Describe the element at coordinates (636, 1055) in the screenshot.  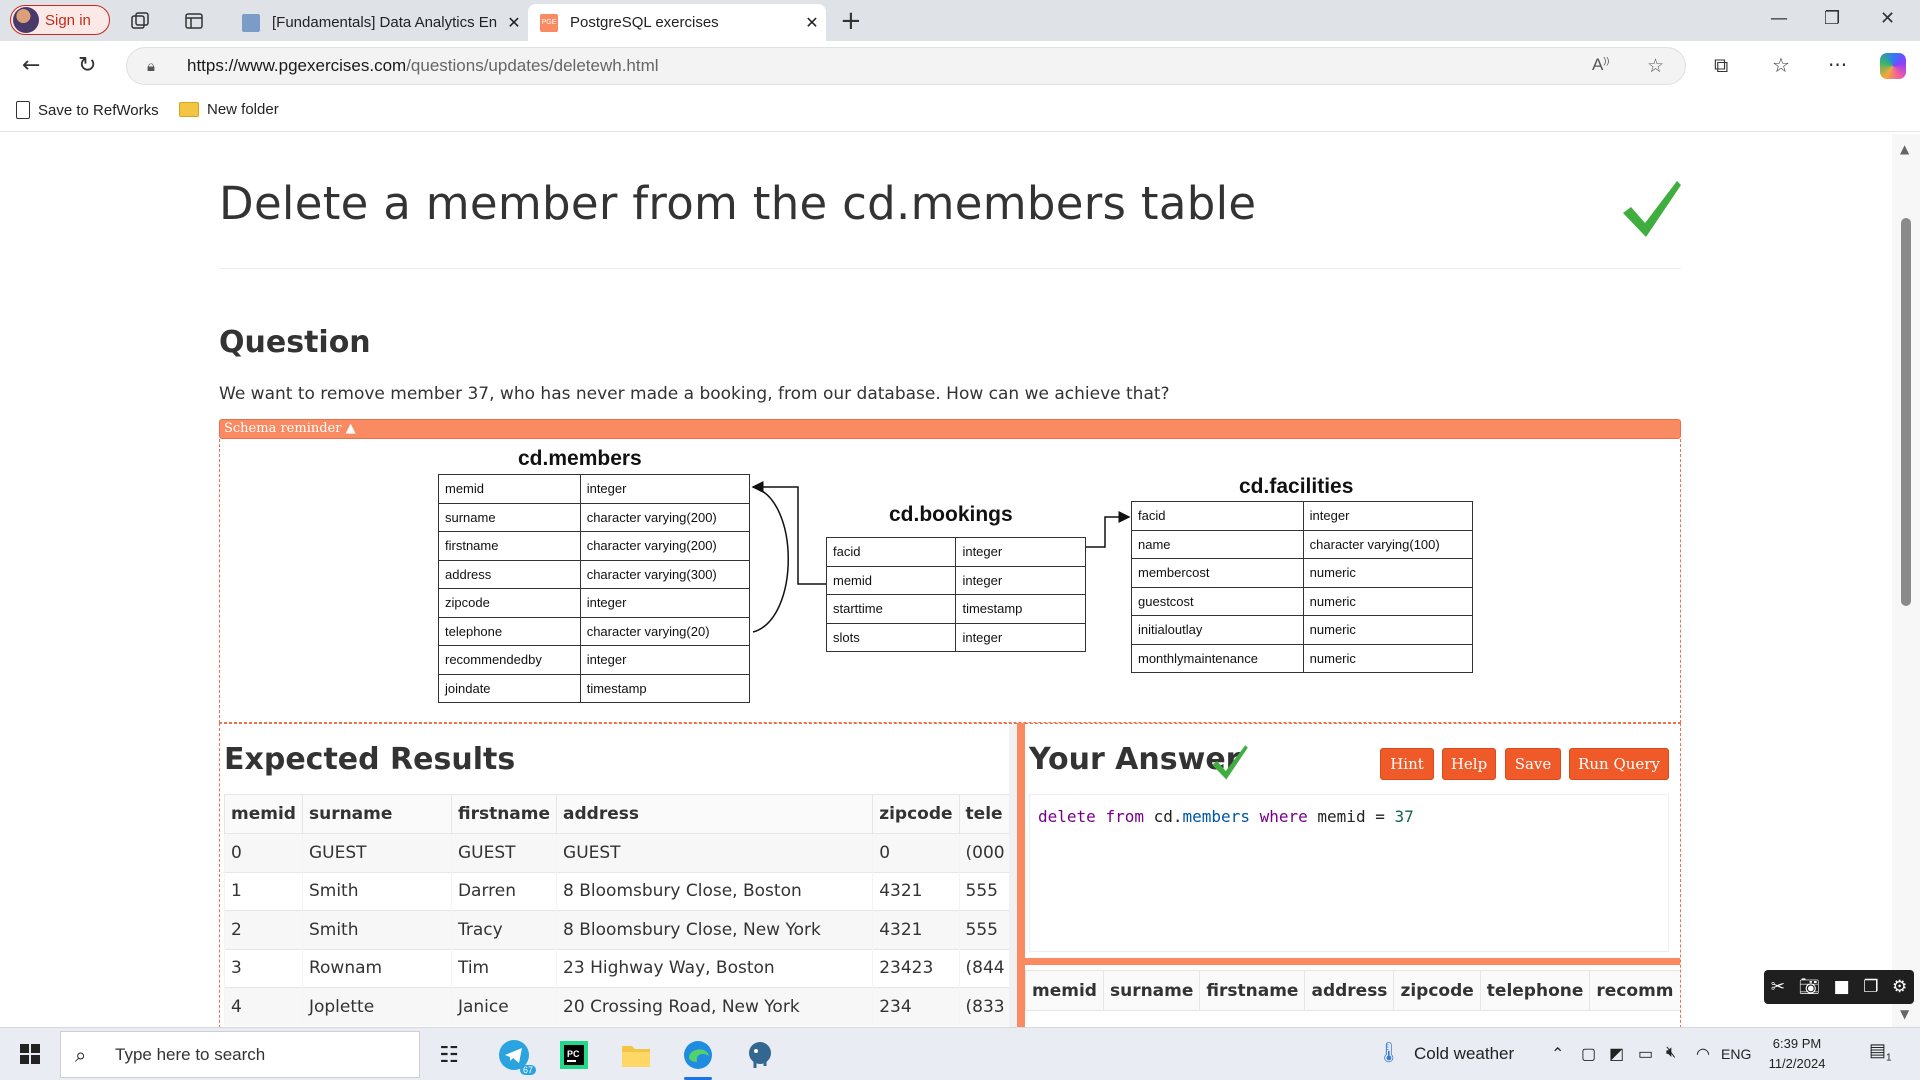
I see `file-explorer-icon` at that location.